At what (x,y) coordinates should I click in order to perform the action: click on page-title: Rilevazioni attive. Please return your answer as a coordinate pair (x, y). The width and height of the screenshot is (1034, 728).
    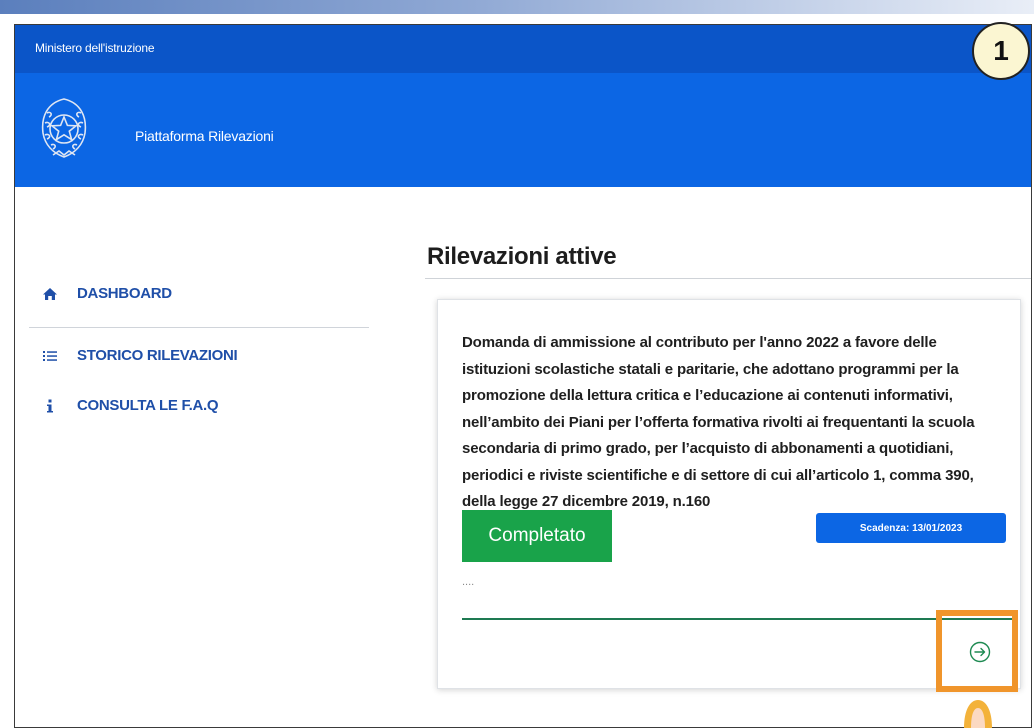
    Looking at the image, I should click on (522, 256).